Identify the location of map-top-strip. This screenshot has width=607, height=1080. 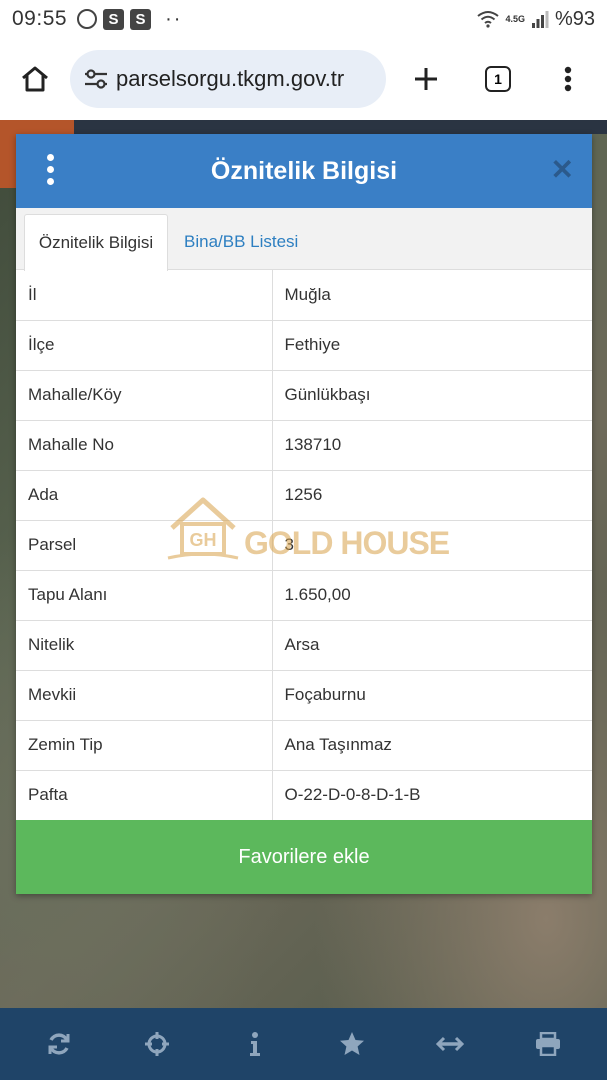
(340, 127).